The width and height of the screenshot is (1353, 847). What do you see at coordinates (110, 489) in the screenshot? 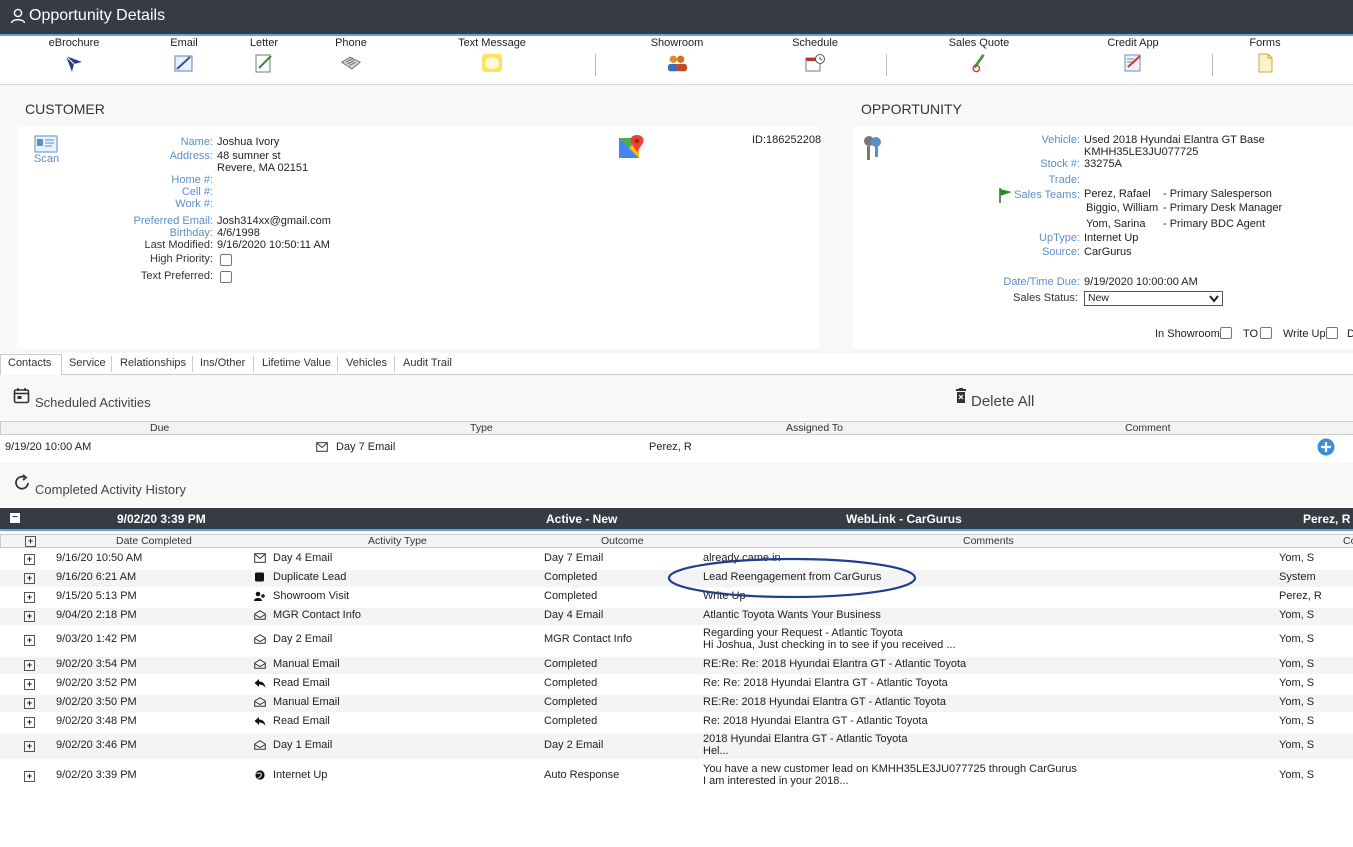
I see `completed-history-title: Completed Activity History` at bounding box center [110, 489].